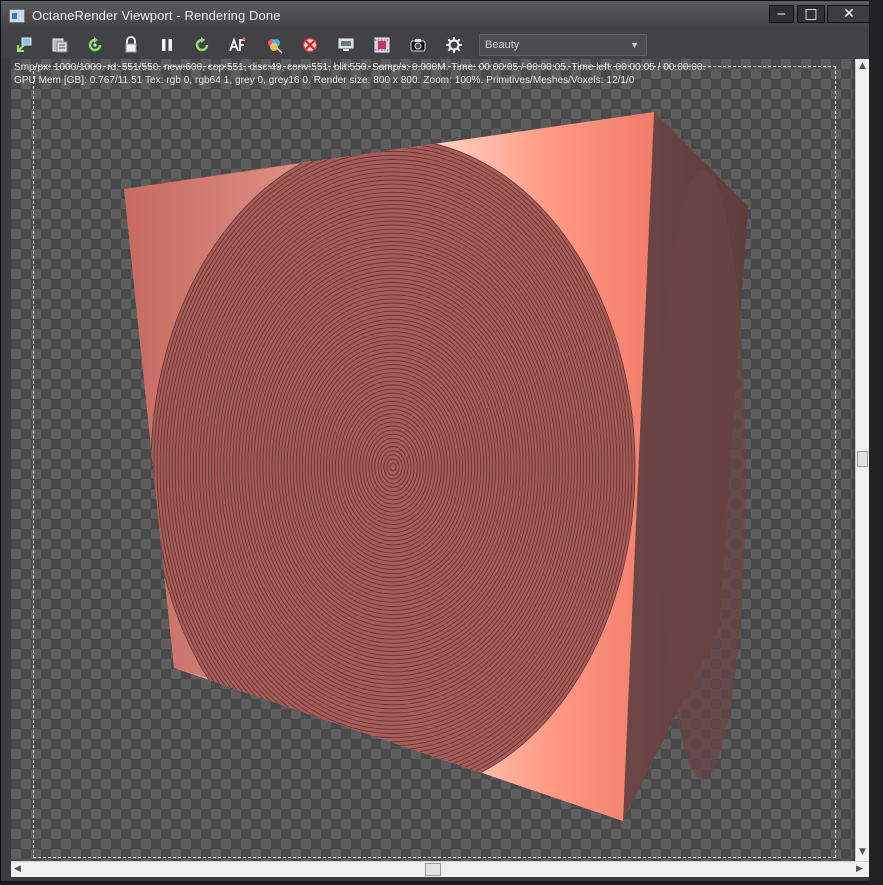 The image size is (883, 885). I want to click on close-button: ✕, so click(849, 14).